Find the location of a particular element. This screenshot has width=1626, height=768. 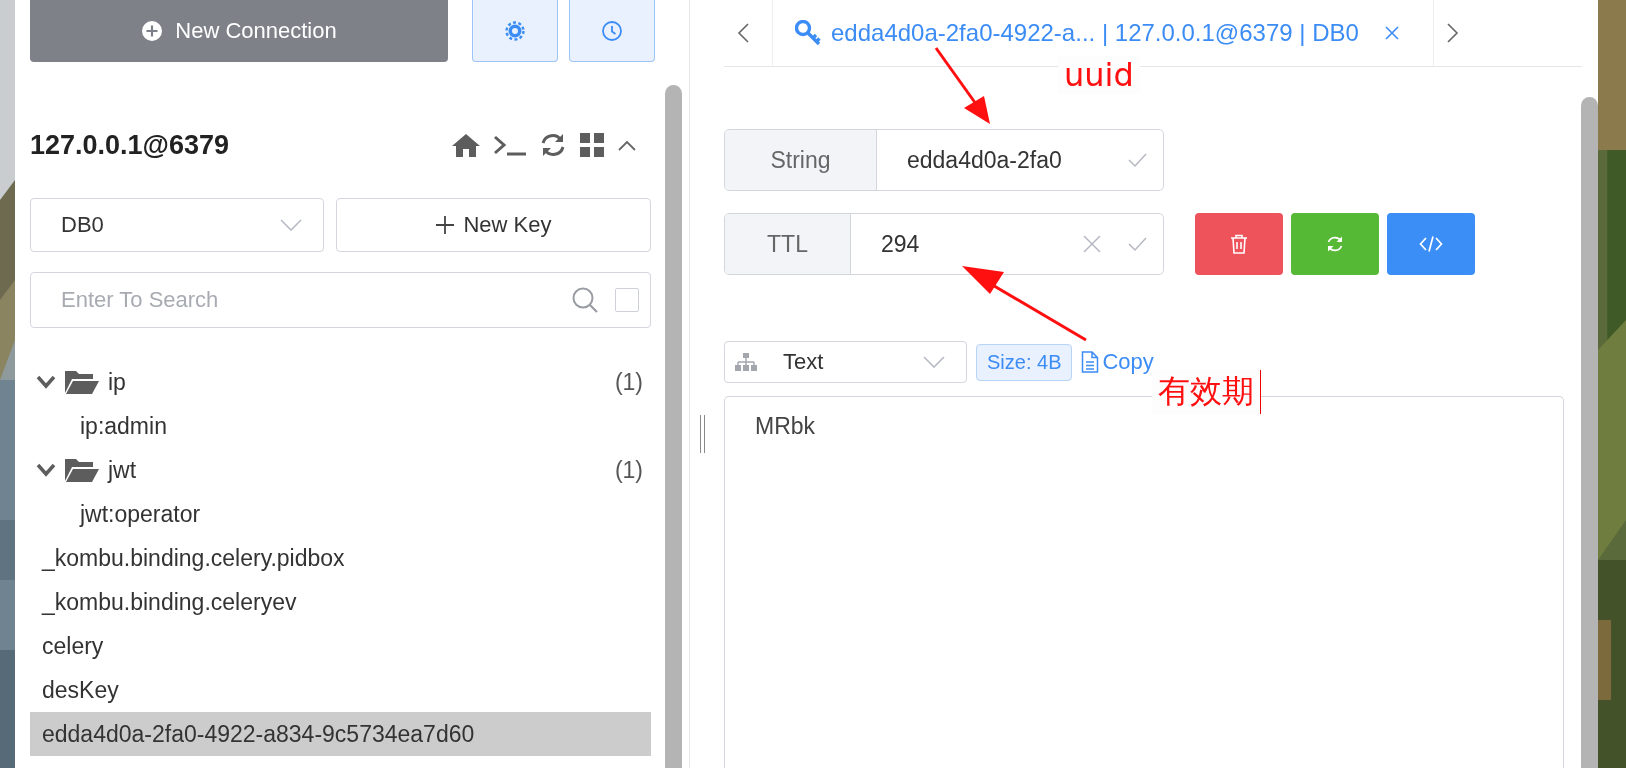

format-select: Text is located at coordinates (845, 362).